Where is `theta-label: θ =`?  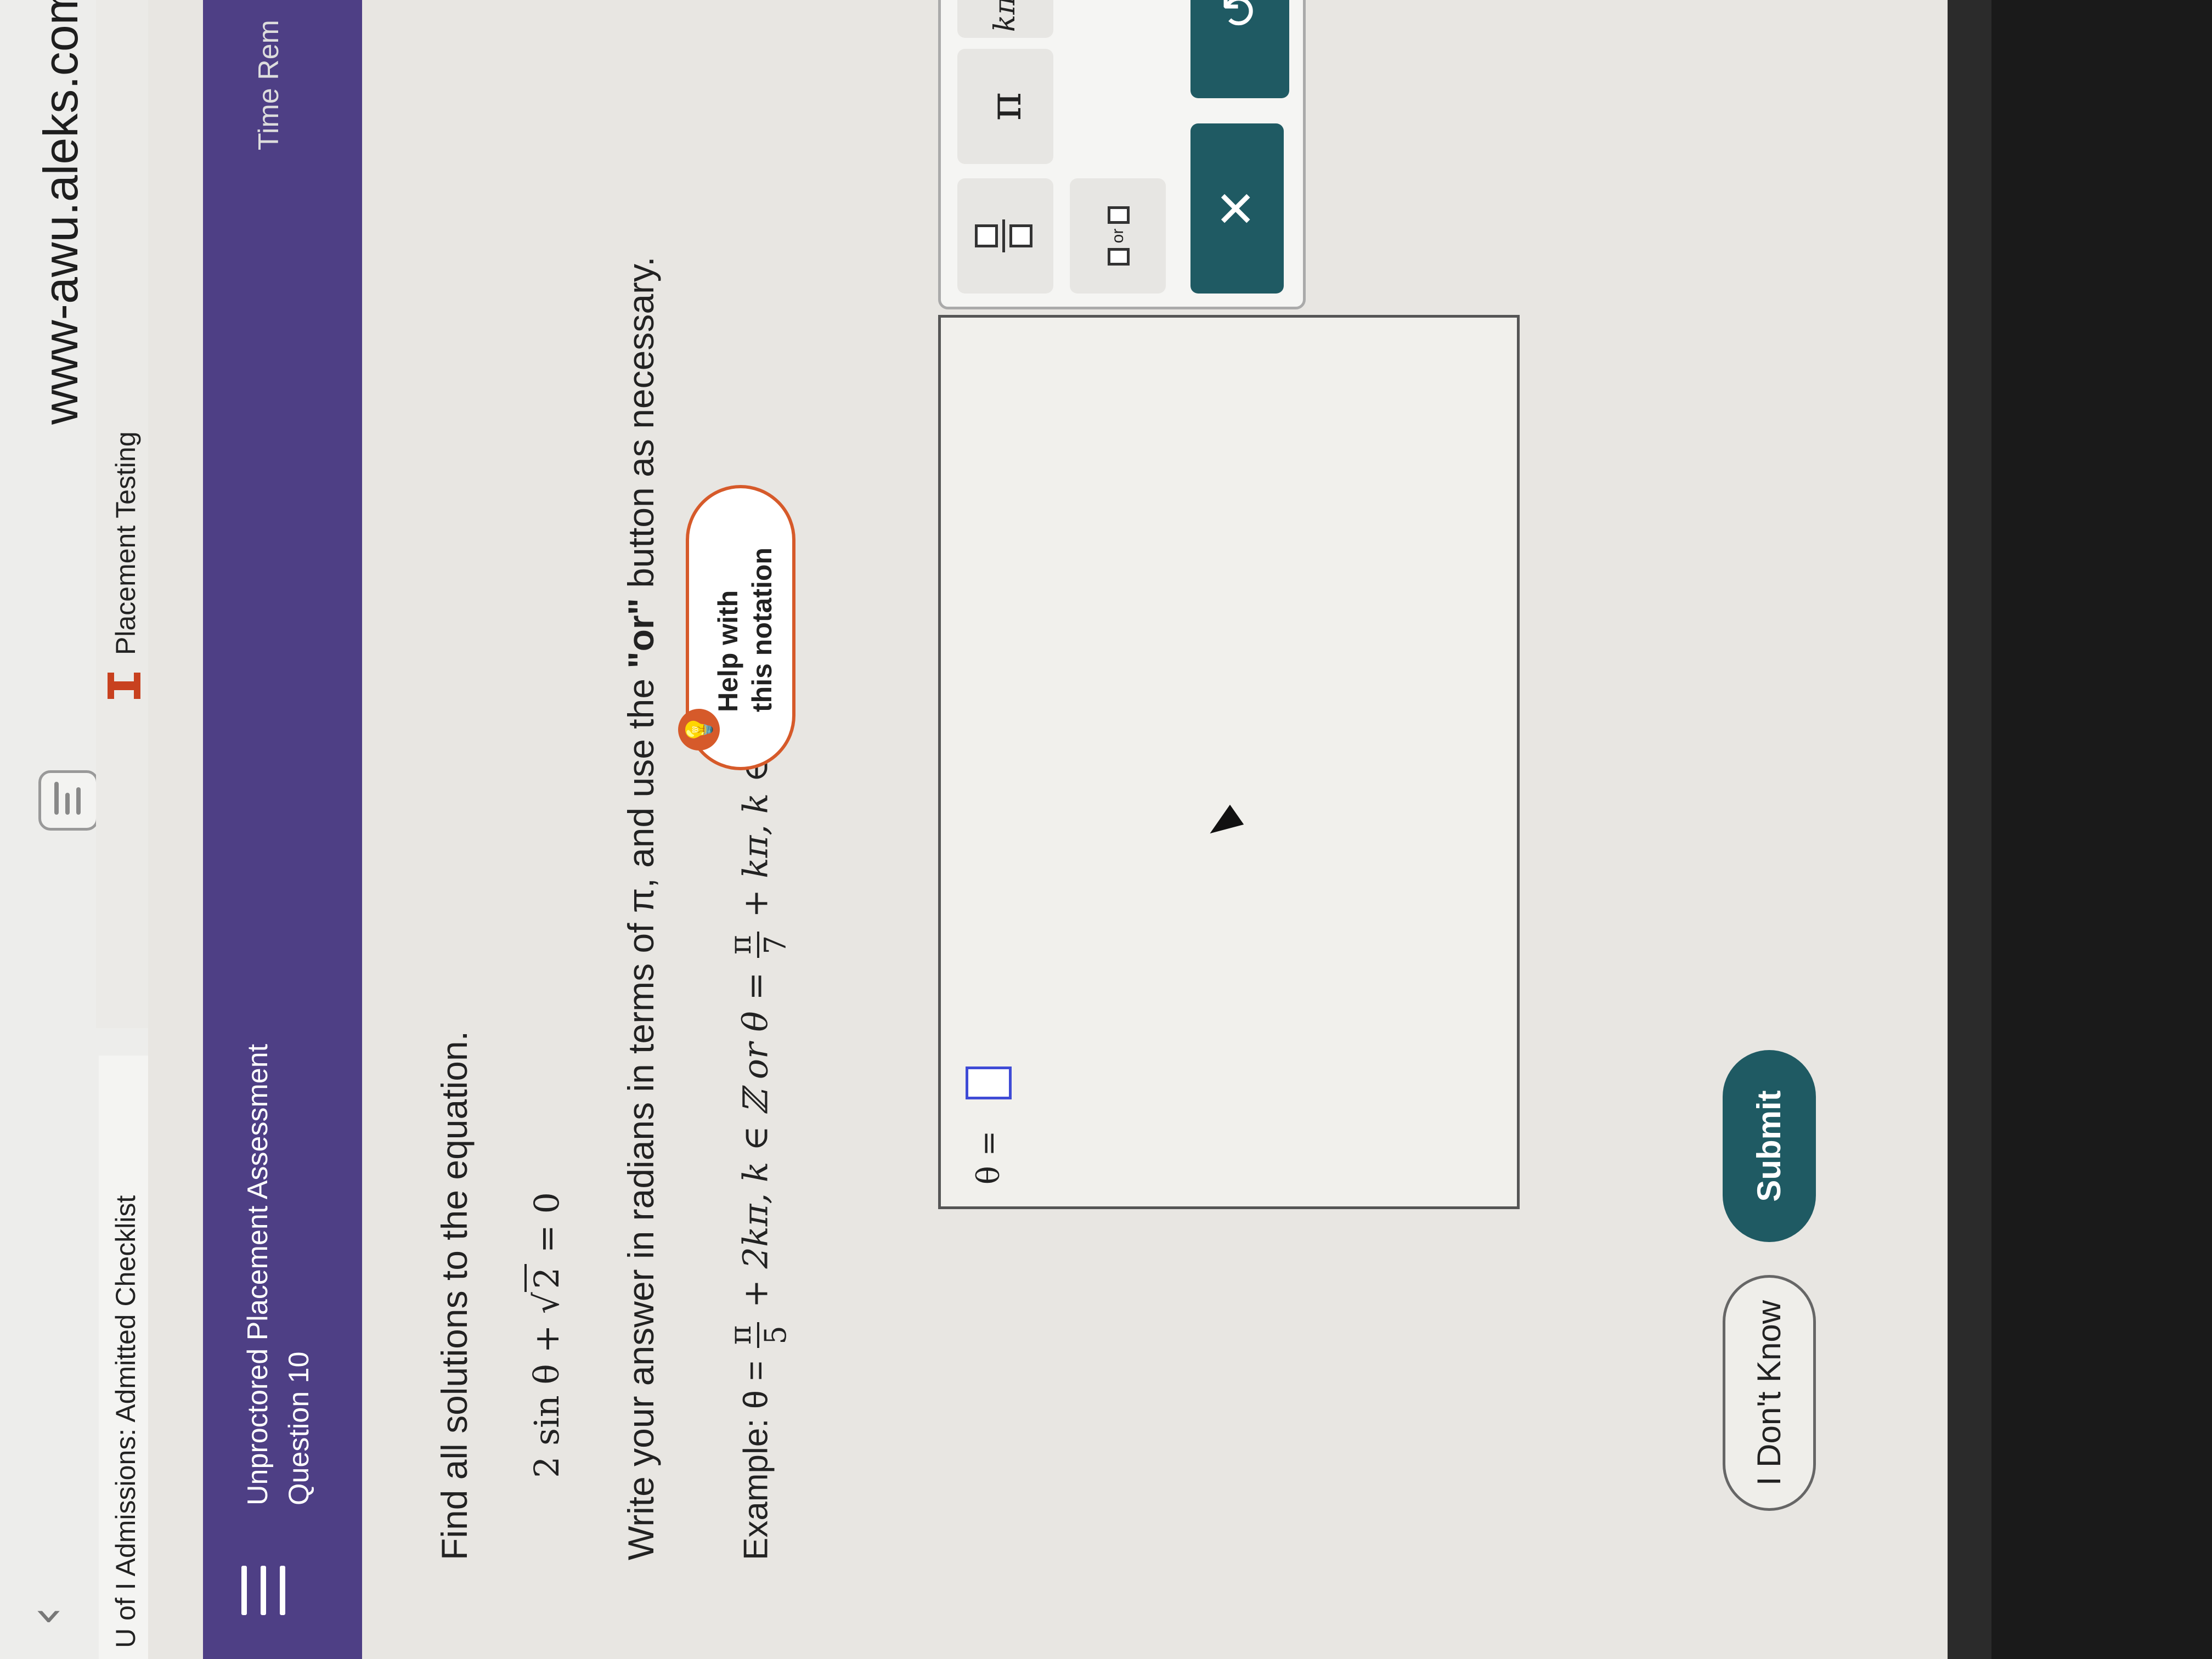 theta-label: θ = is located at coordinates (989, 1157).